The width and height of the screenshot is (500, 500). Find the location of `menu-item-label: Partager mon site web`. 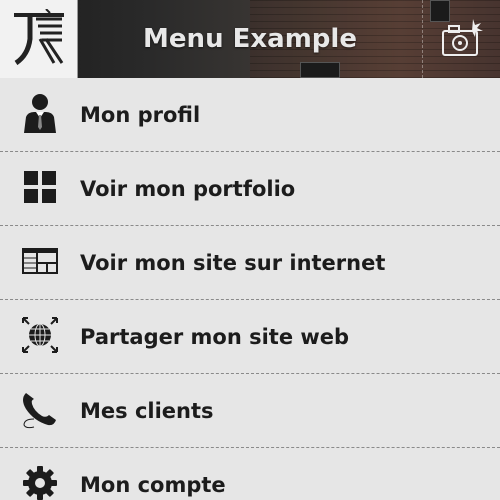

menu-item-label: Partager mon site web is located at coordinates (215, 336).